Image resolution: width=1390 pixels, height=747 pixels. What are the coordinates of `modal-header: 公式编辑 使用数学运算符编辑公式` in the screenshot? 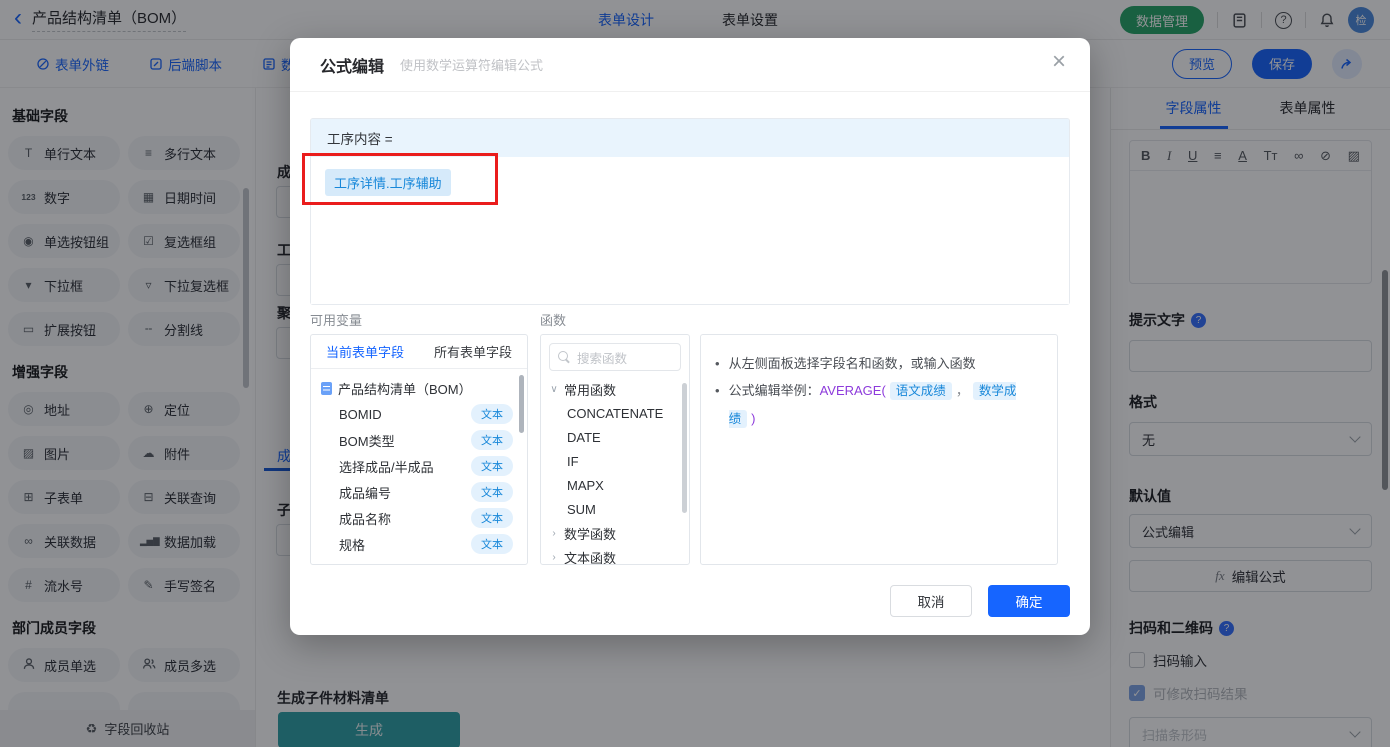 It's located at (690, 65).